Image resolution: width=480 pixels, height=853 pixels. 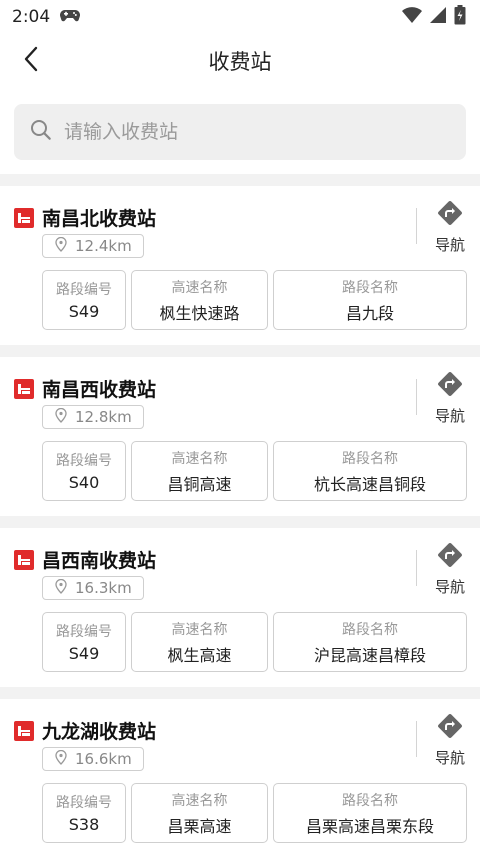 I want to click on page-title: 收费站, so click(x=240, y=62).